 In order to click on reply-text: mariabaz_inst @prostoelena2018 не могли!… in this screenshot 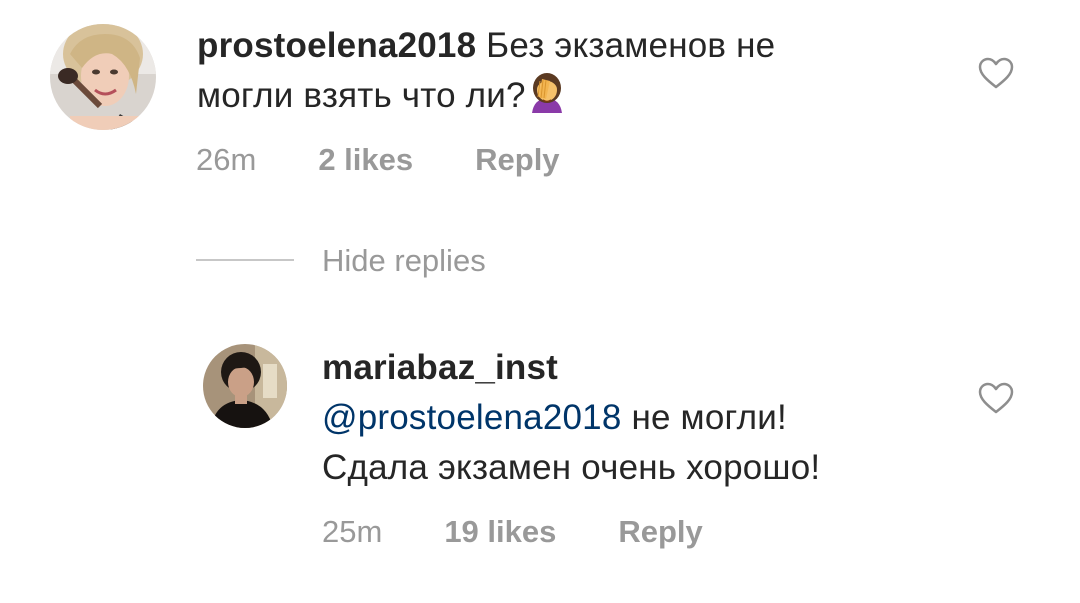, I will do `click(571, 418)`.